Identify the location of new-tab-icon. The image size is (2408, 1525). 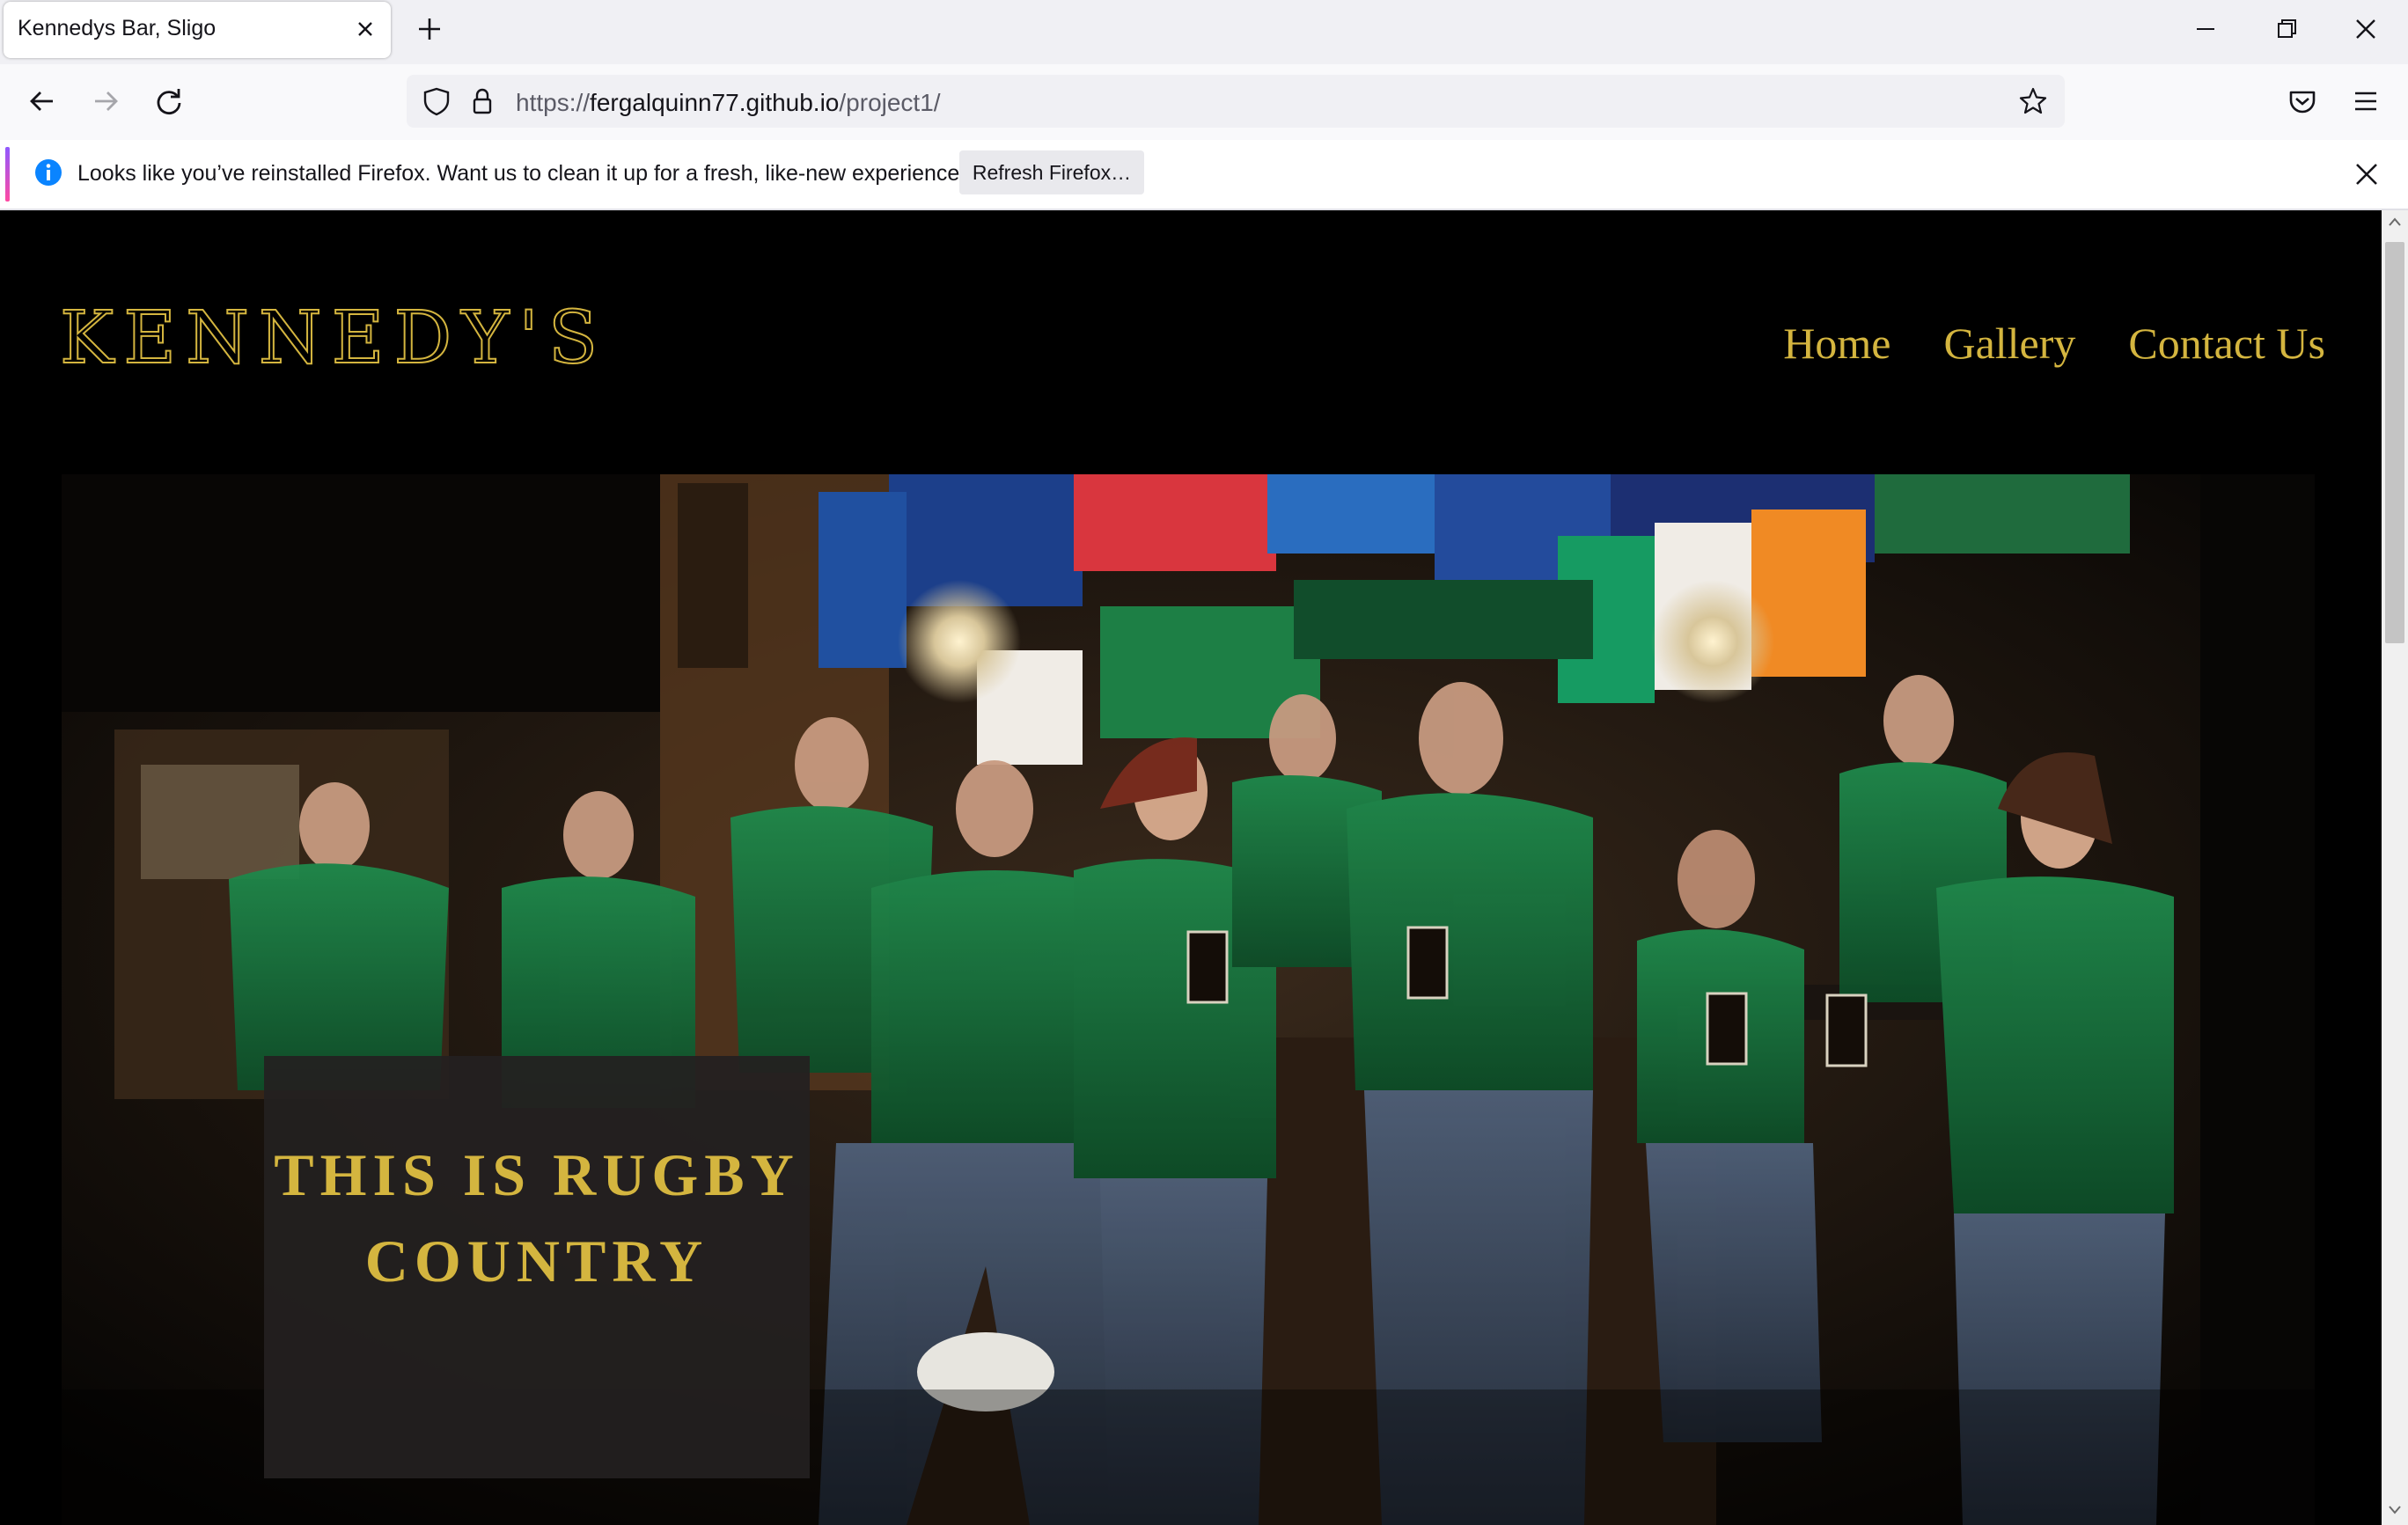
(429, 29).